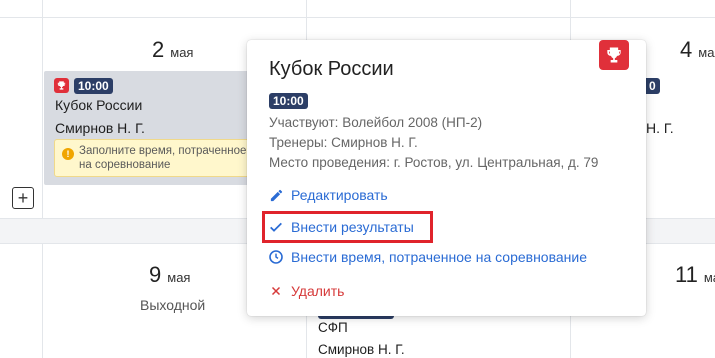 The height and width of the screenshot is (358, 715). I want to click on close-icon, so click(276, 291).